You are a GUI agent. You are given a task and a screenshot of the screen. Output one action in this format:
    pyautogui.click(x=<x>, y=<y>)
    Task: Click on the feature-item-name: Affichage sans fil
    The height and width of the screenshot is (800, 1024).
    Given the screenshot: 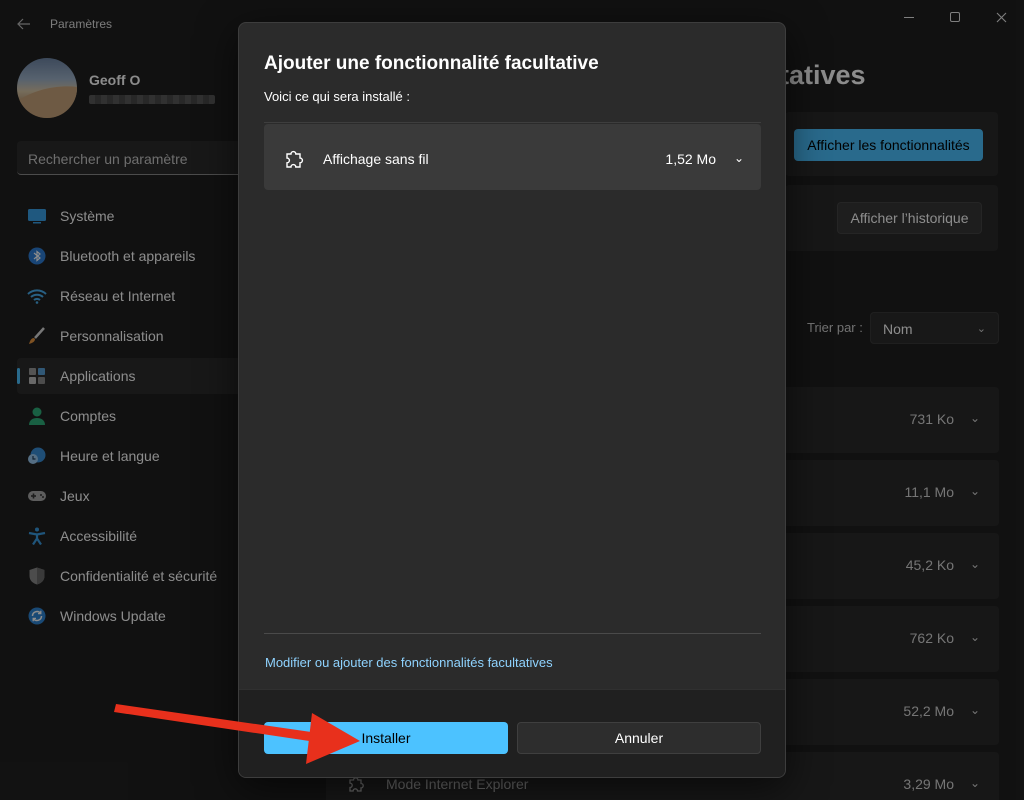 What is the action you would take?
    pyautogui.click(x=376, y=159)
    